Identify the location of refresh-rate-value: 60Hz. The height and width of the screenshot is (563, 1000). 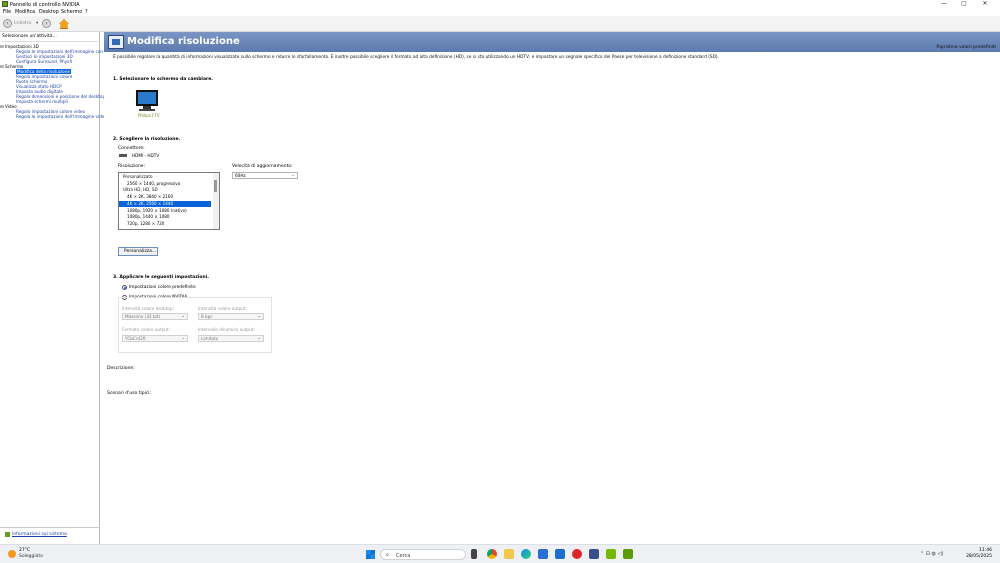
(240, 175).